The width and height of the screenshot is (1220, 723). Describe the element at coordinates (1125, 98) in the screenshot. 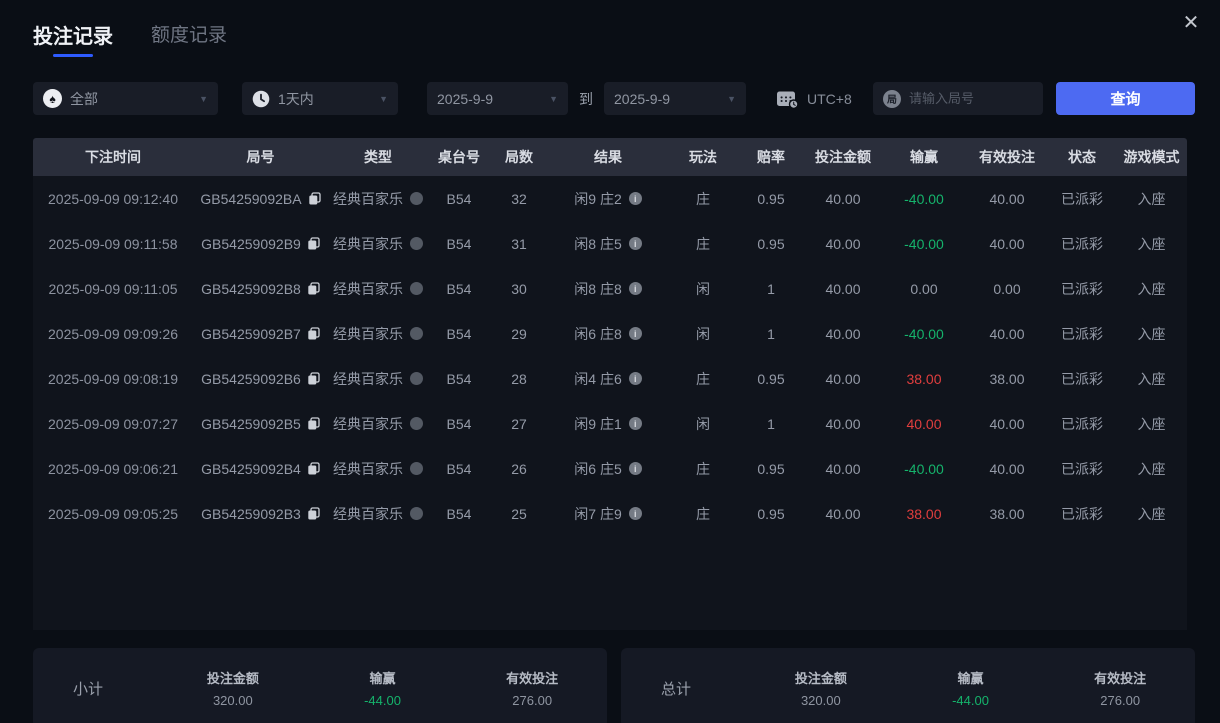

I see `query-button: 查询` at that location.